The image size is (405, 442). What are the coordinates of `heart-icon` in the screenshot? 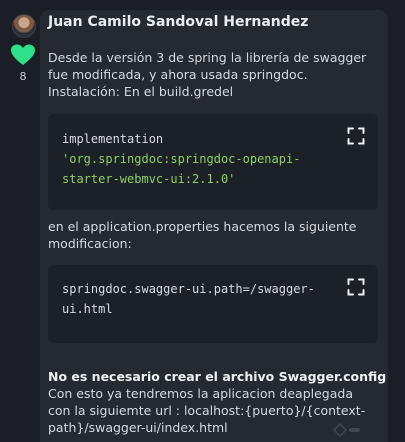 It's located at (23, 54).